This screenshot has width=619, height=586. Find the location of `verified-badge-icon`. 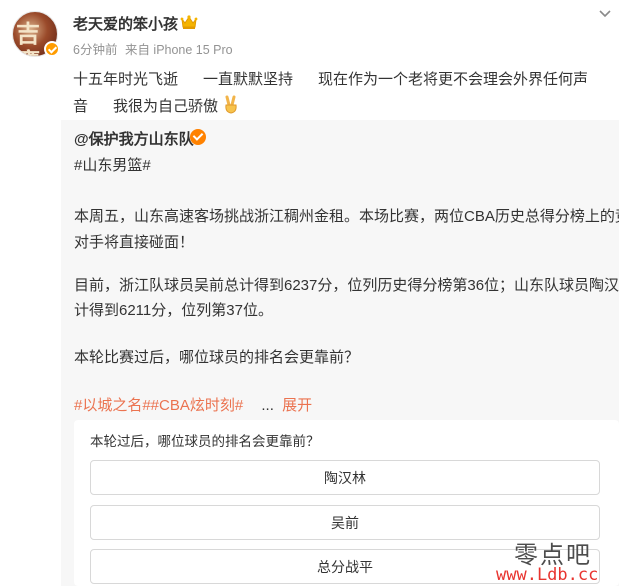

verified-badge-icon is located at coordinates (52, 49).